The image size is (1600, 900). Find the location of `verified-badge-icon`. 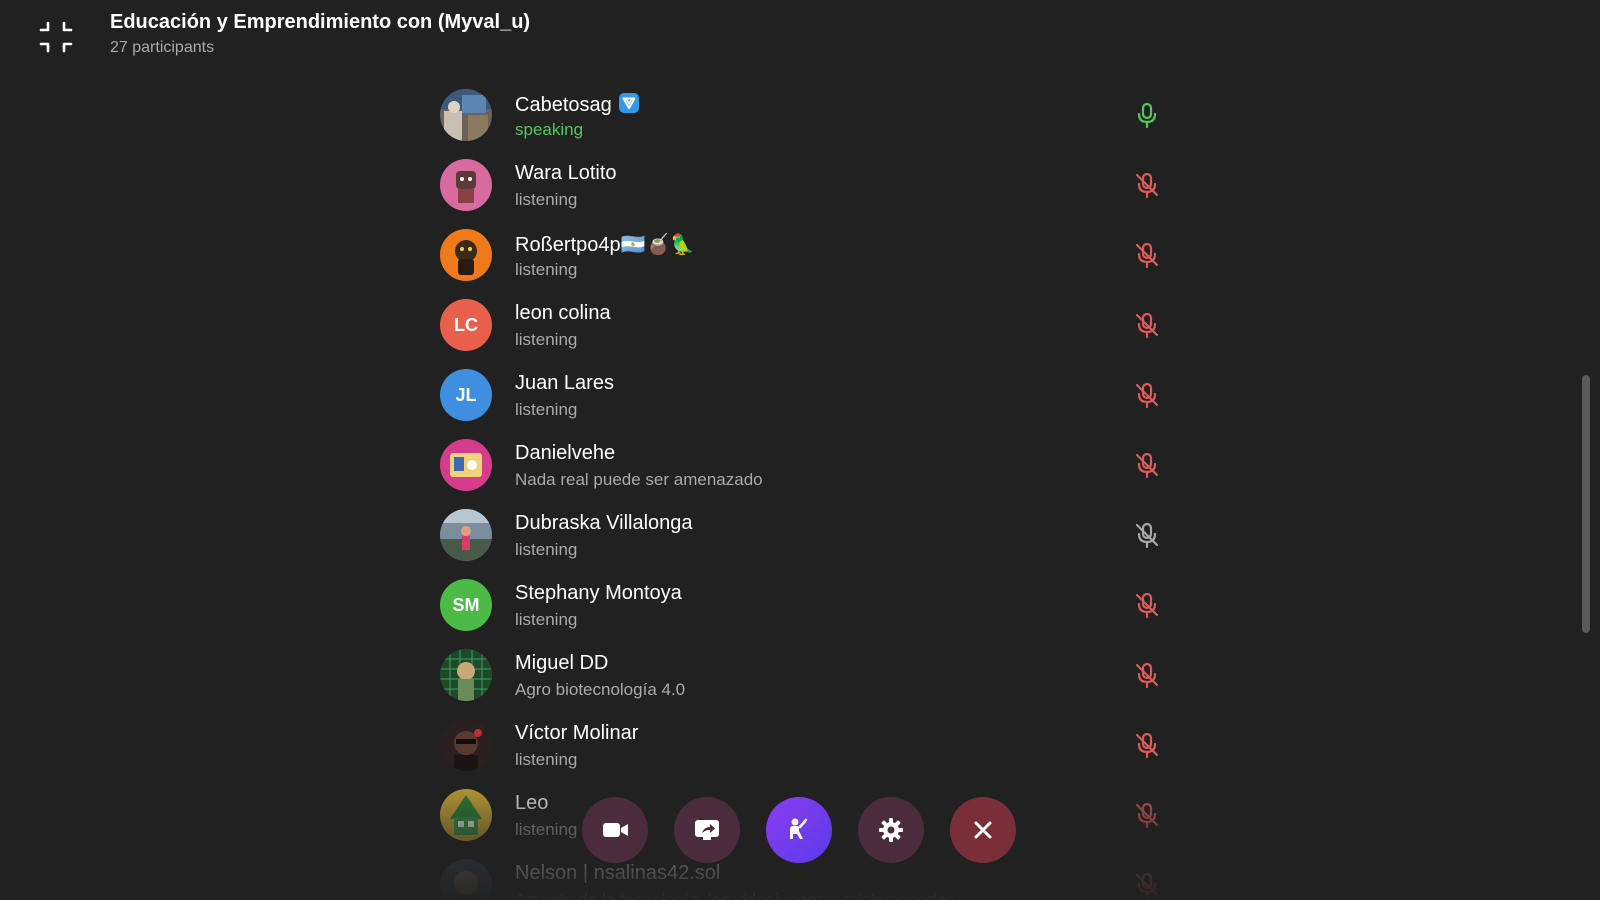

verified-badge-icon is located at coordinates (629, 106).